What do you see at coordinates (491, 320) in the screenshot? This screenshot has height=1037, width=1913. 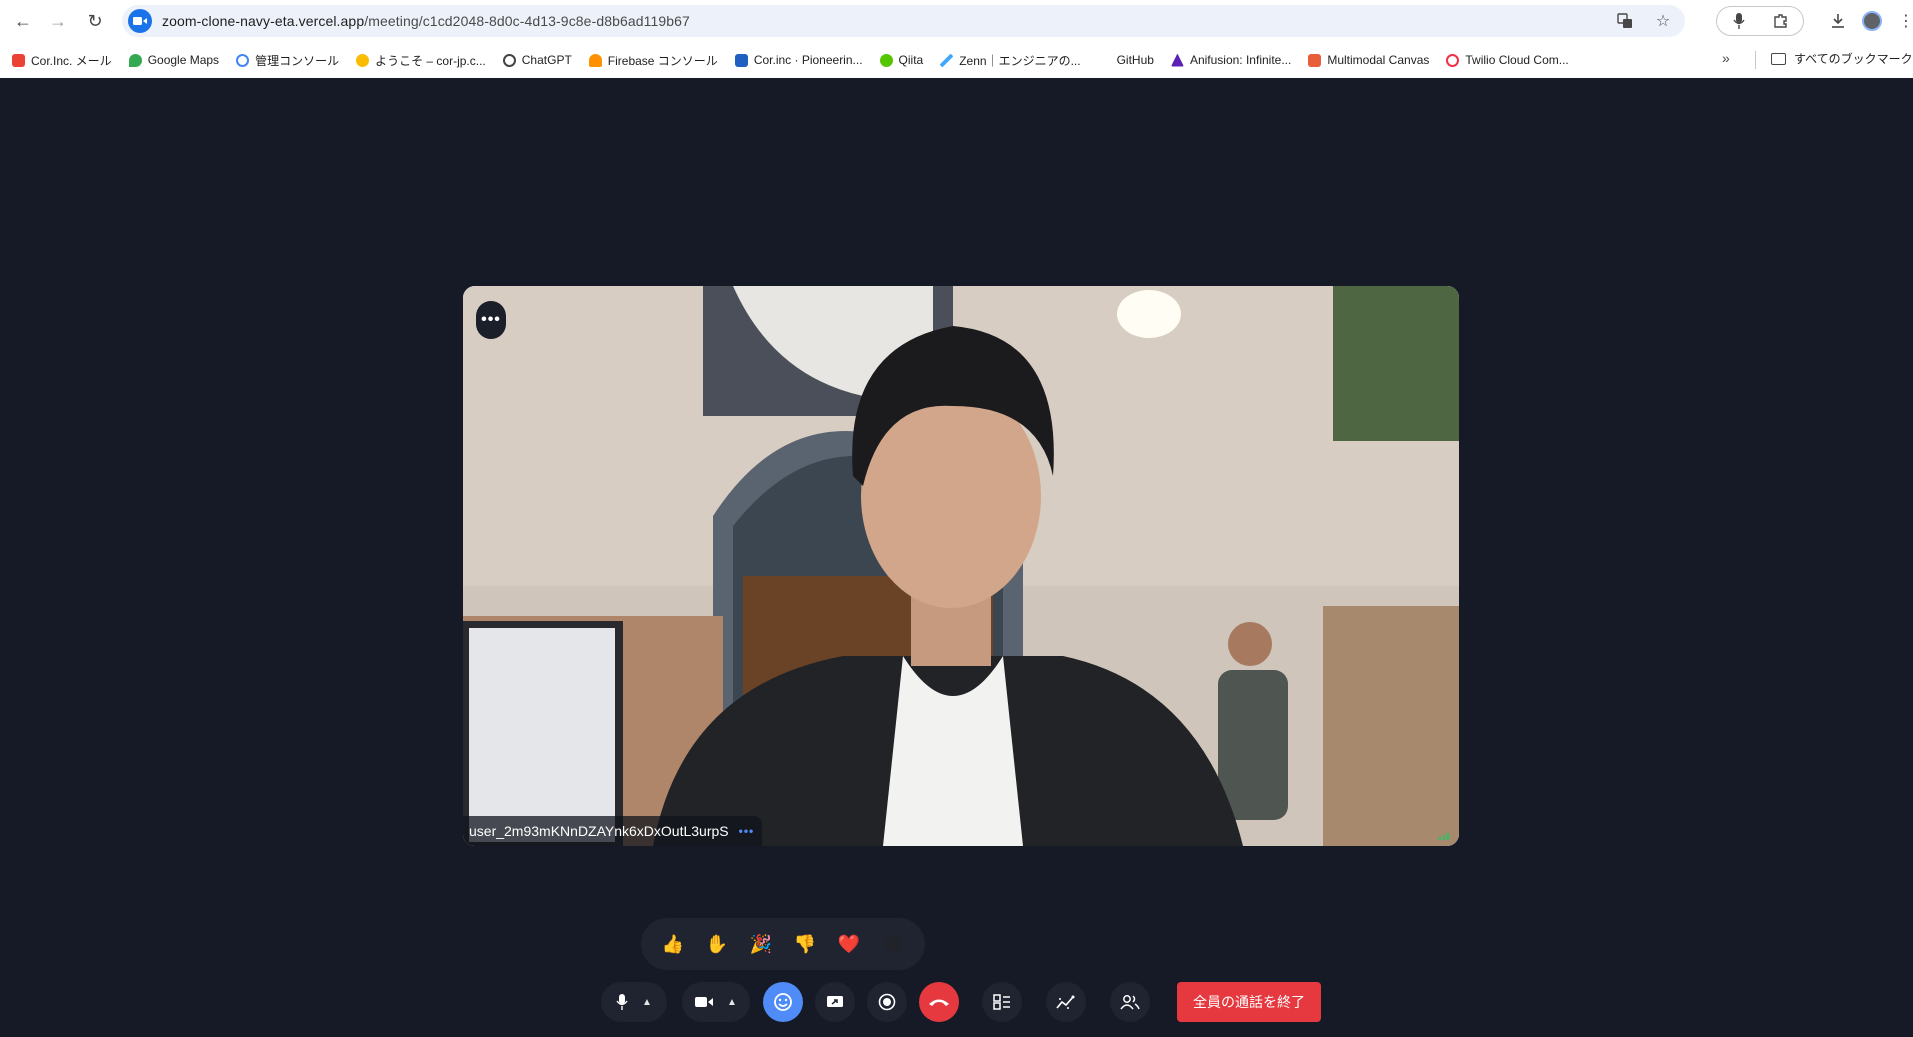 I see `tile-options-button: •••` at bounding box center [491, 320].